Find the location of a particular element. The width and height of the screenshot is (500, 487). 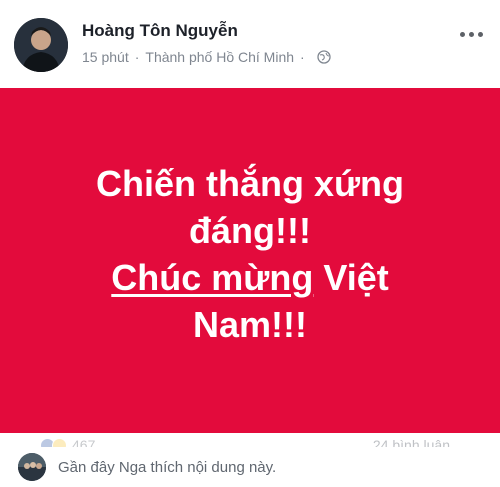

author-avatar is located at coordinates (41, 45).